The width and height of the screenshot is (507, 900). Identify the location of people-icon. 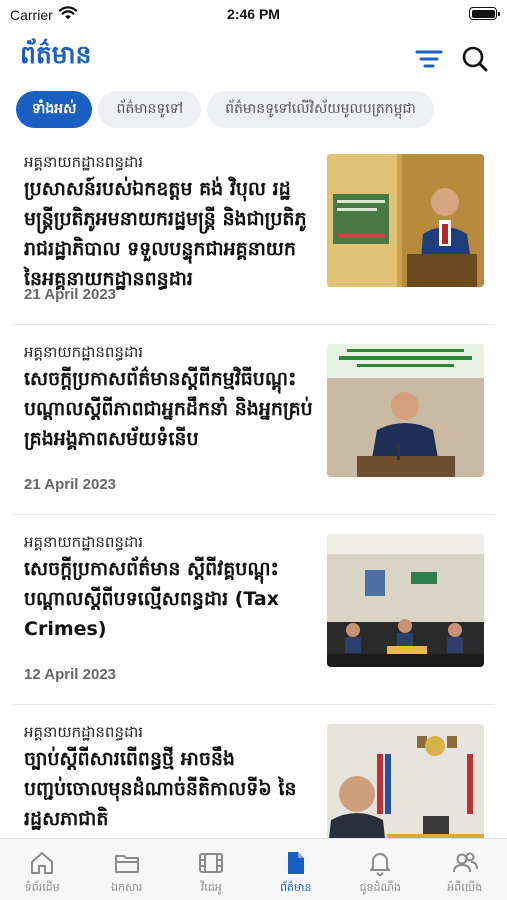
(465, 862).